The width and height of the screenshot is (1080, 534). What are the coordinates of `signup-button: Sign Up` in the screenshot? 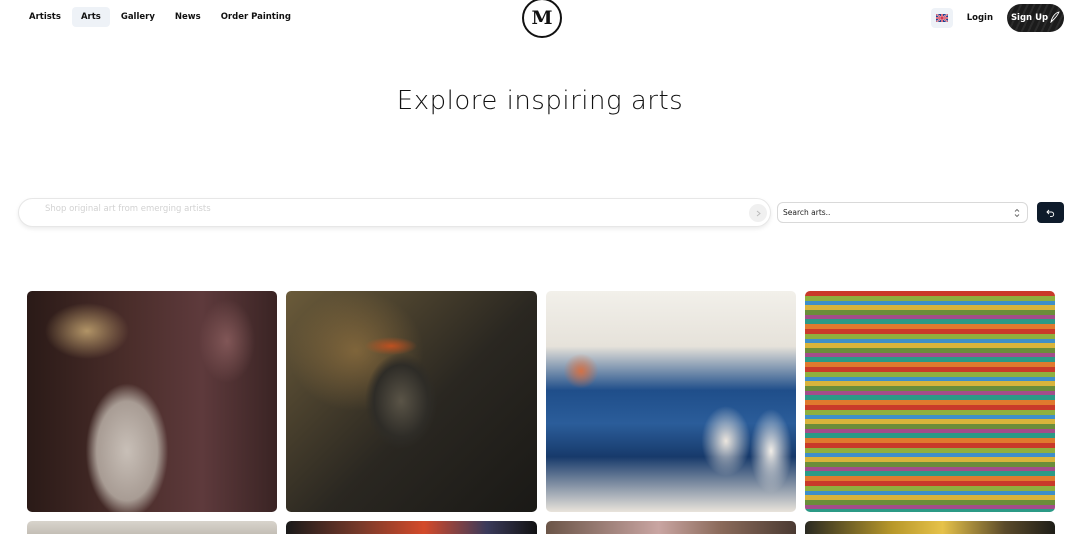 It's located at (1035, 18).